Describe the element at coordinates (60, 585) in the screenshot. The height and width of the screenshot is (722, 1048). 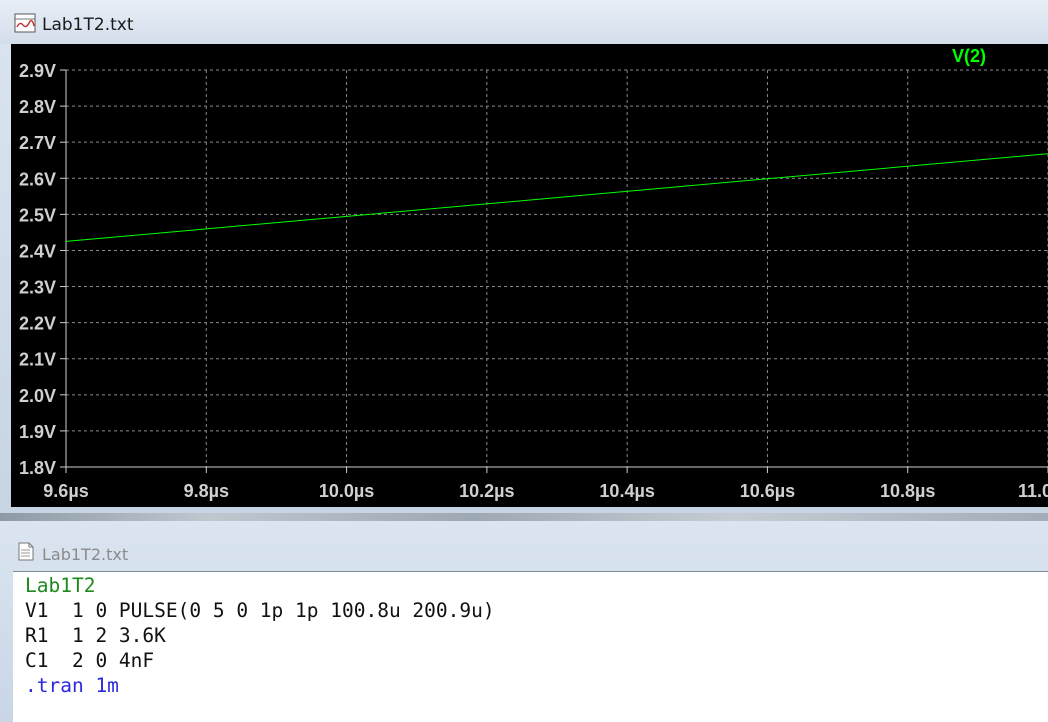
I see `netlist-line-title: Lab1T2` at that location.